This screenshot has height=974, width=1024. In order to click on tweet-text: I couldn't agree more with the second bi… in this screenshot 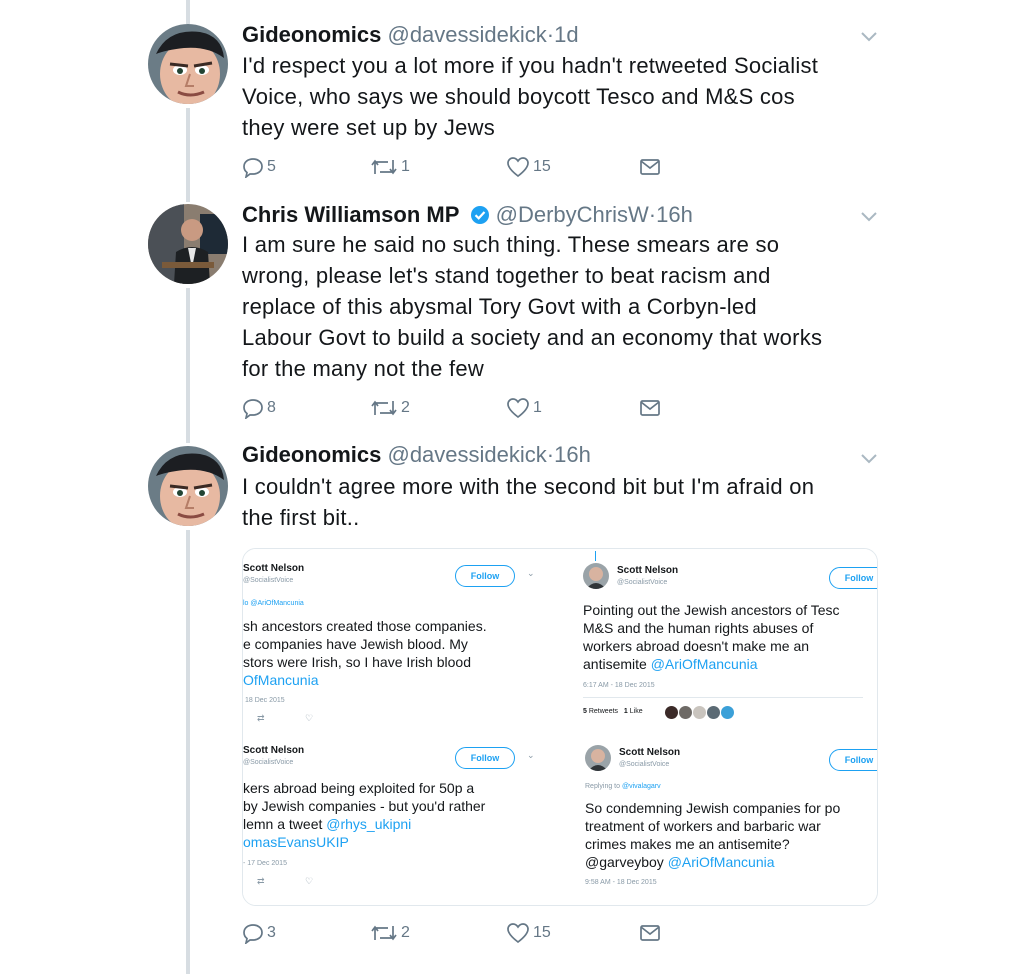, I will do `click(562, 502)`.